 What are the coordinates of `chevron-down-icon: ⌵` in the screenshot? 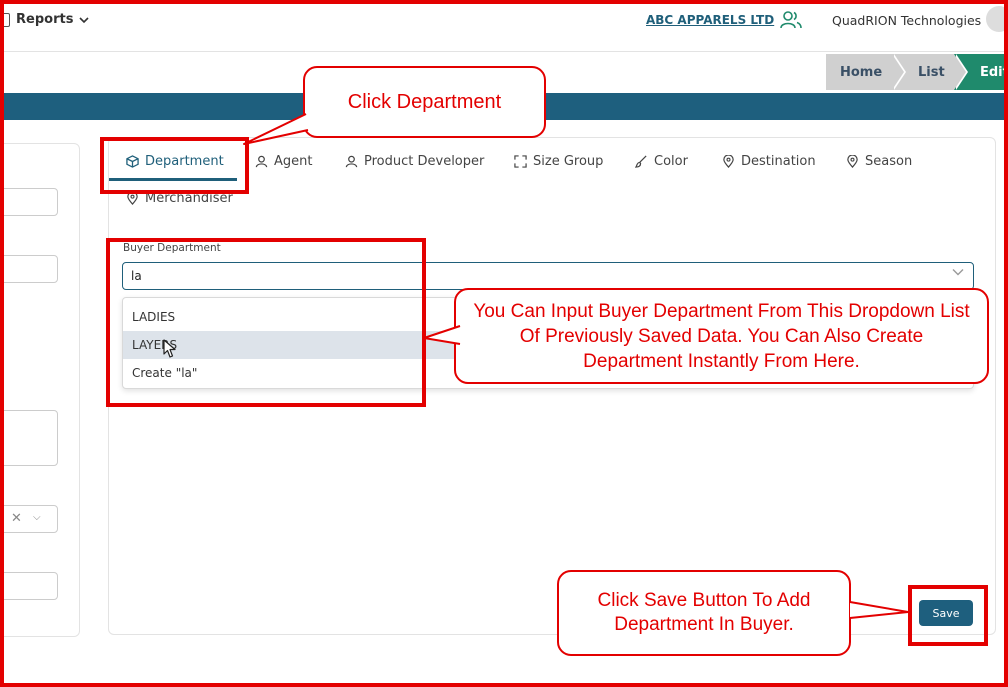 It's located at (37, 517).